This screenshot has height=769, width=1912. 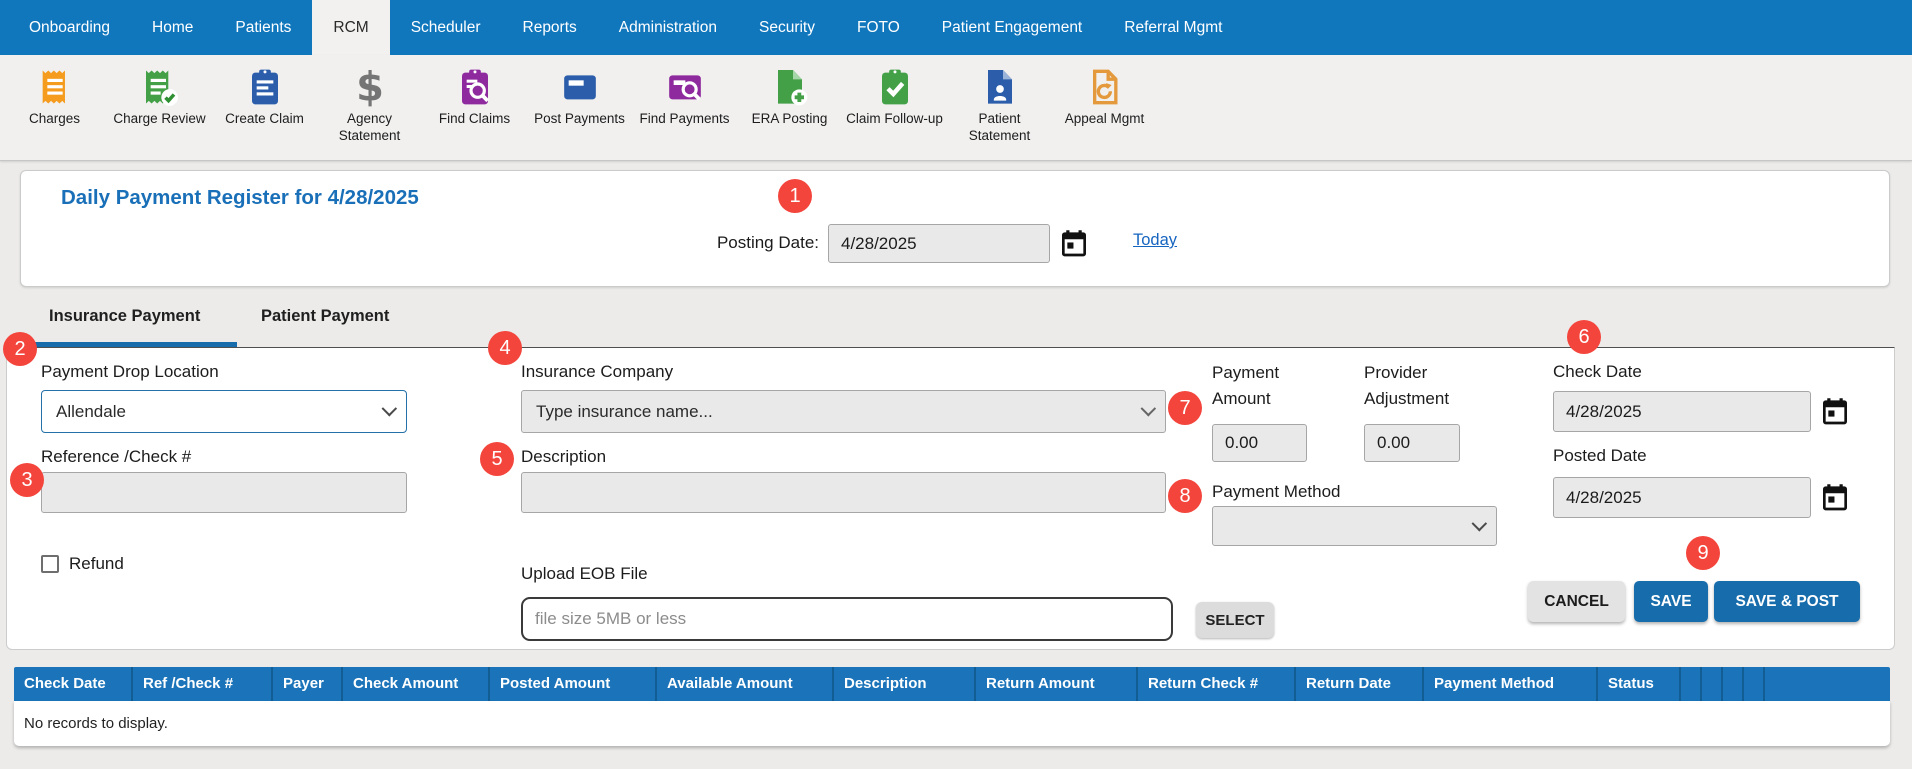 What do you see at coordinates (265, 87) in the screenshot?
I see `clipboard-icon` at bounding box center [265, 87].